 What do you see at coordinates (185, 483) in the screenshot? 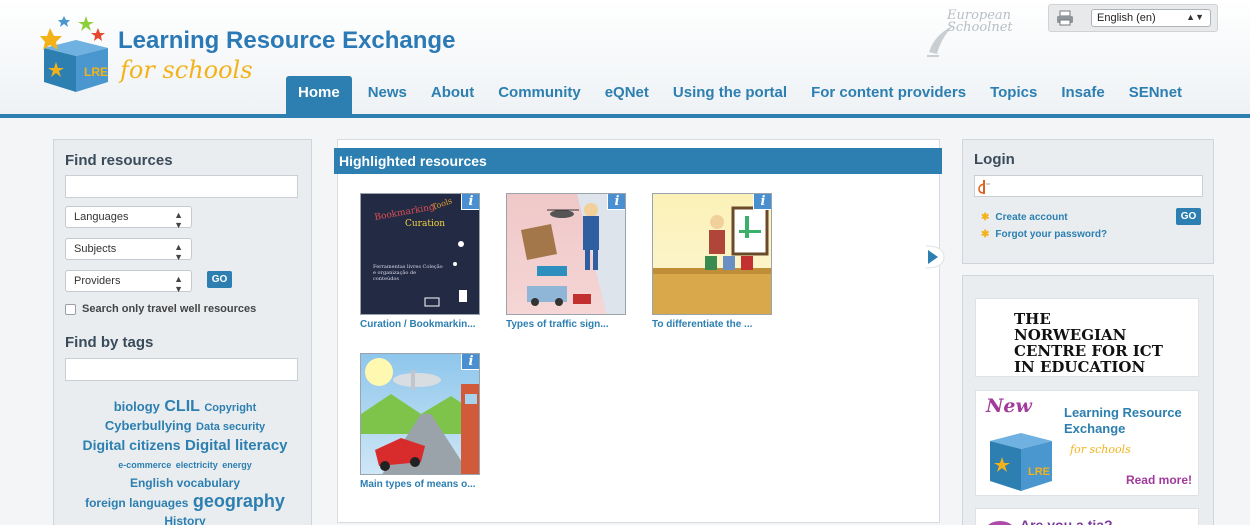
I see `tag-link: English vocabulary` at bounding box center [185, 483].